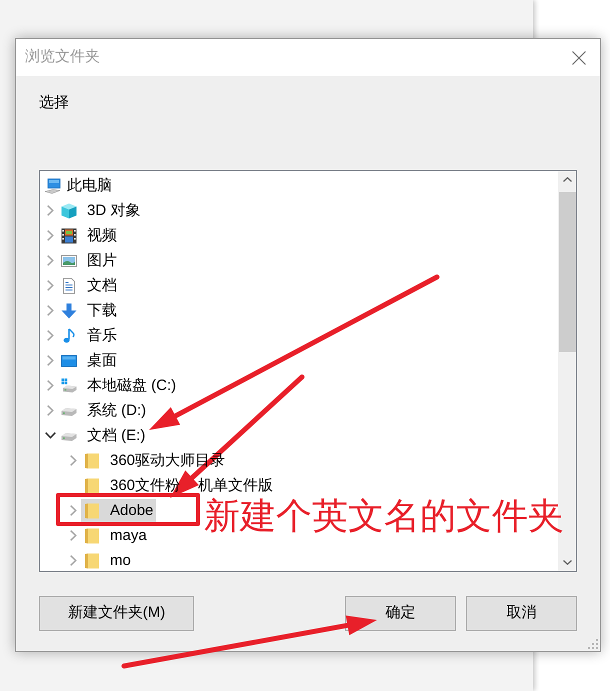 The height and width of the screenshot is (691, 610). I want to click on down-arrow-icon, so click(69, 310).